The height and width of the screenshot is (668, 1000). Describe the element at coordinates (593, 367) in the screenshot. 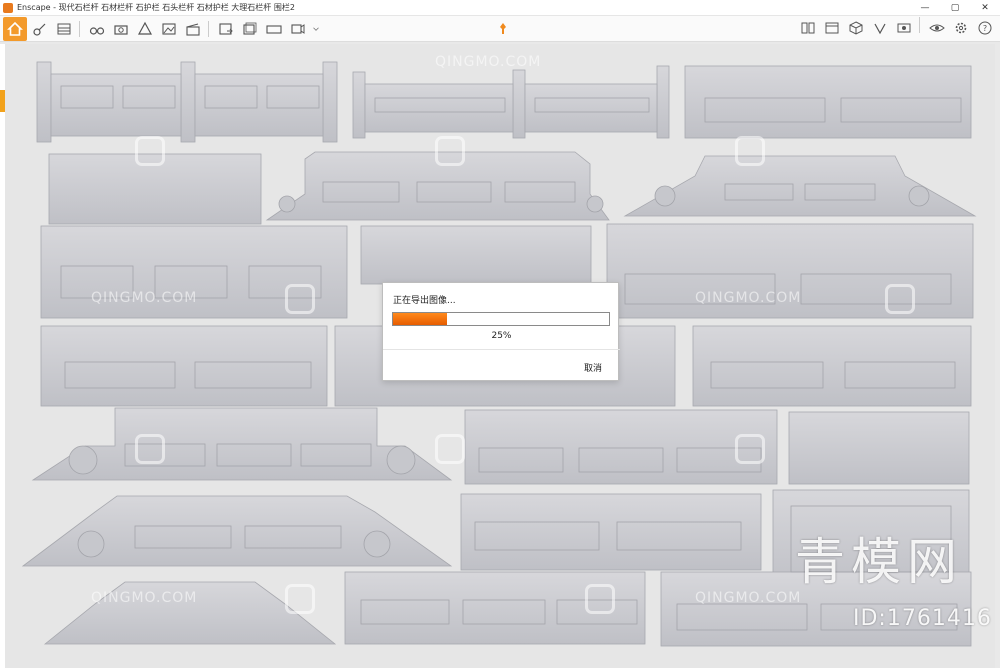

I see `cancel-button: 取消` at that location.